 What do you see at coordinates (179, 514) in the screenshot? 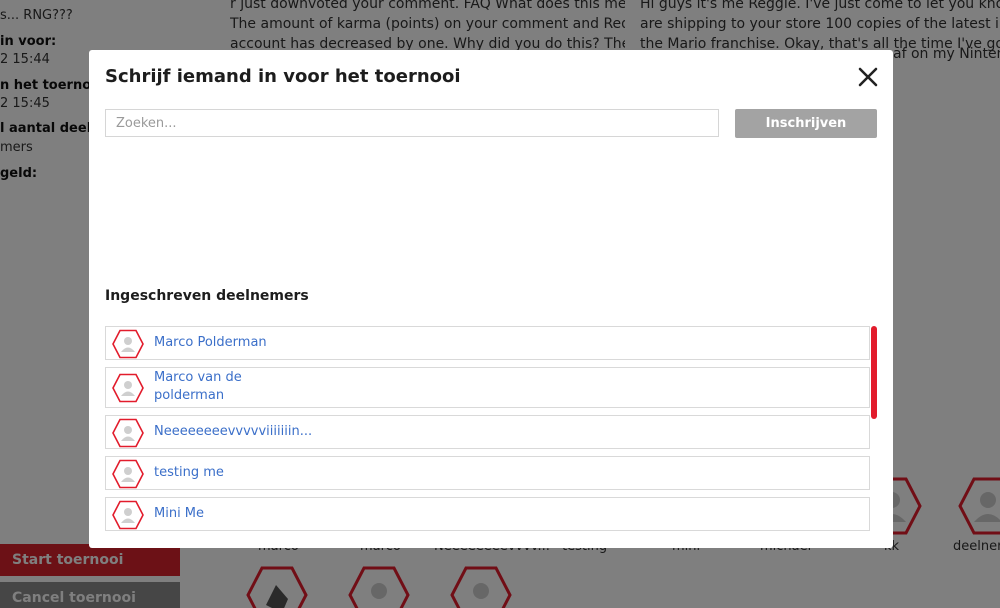
I see `participant-name: Mini Me` at bounding box center [179, 514].